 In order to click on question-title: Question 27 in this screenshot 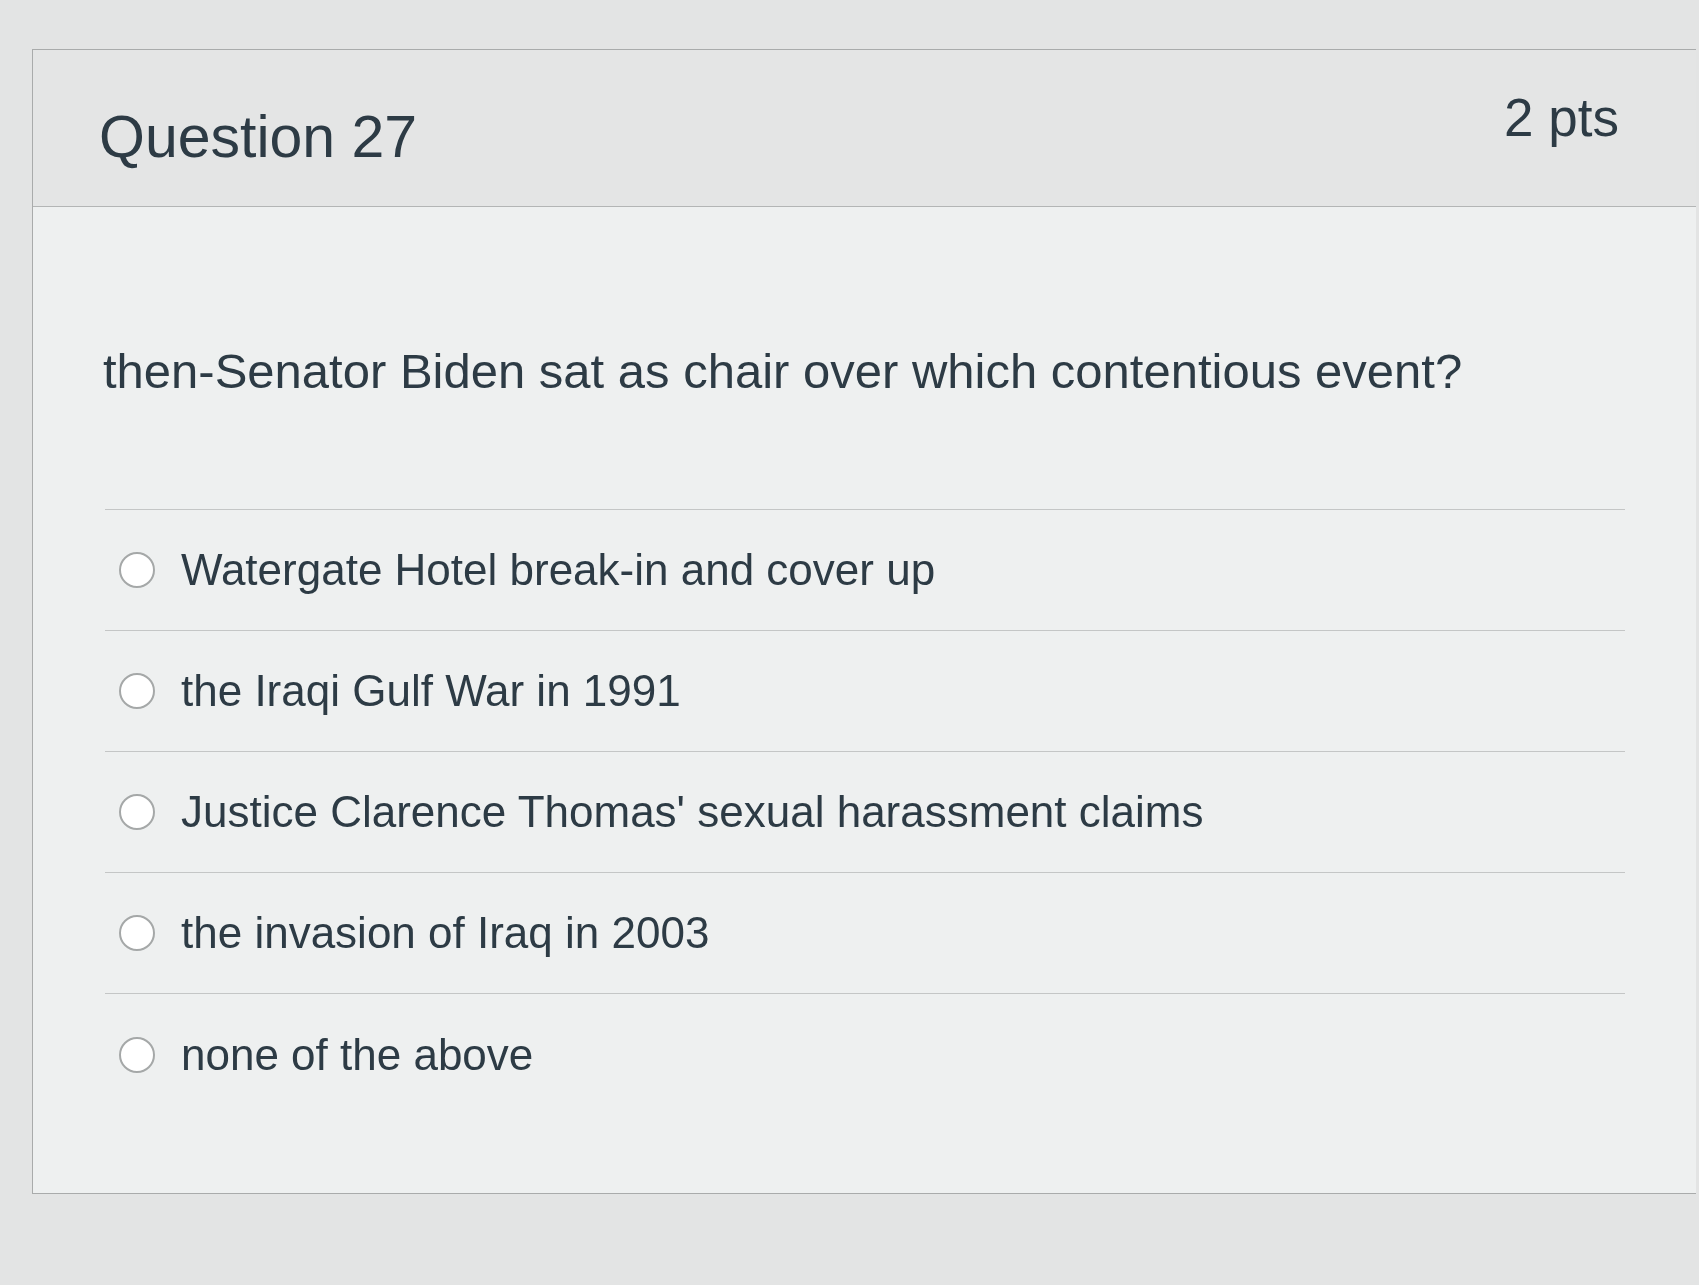, I will do `click(258, 137)`.